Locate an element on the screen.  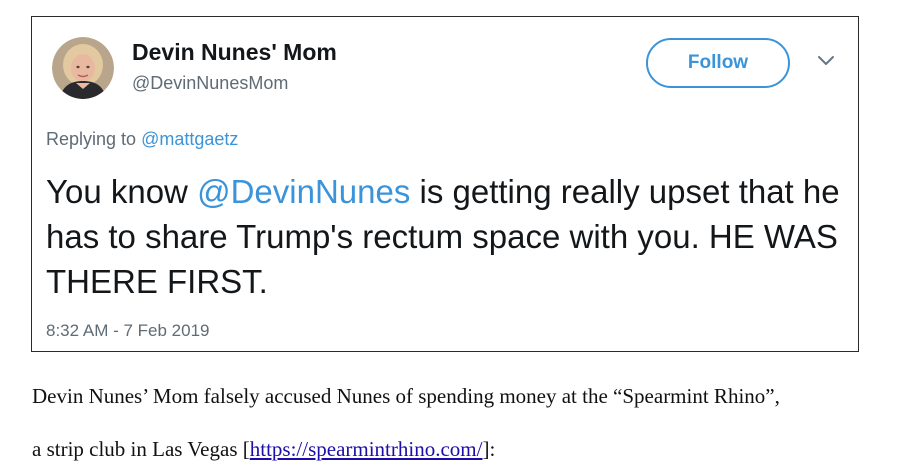
avatar-image is located at coordinates (83, 68).